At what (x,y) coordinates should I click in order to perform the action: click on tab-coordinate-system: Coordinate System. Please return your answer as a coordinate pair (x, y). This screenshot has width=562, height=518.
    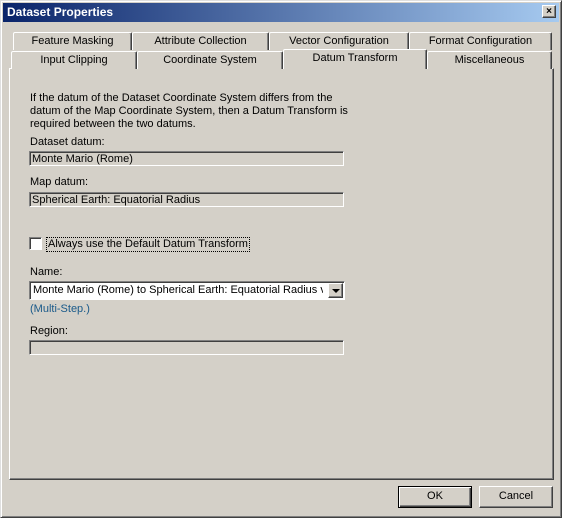
    Looking at the image, I should click on (210, 60).